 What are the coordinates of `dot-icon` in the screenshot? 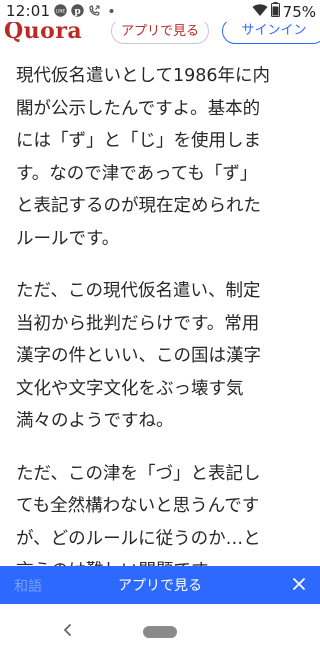 It's located at (111, 10).